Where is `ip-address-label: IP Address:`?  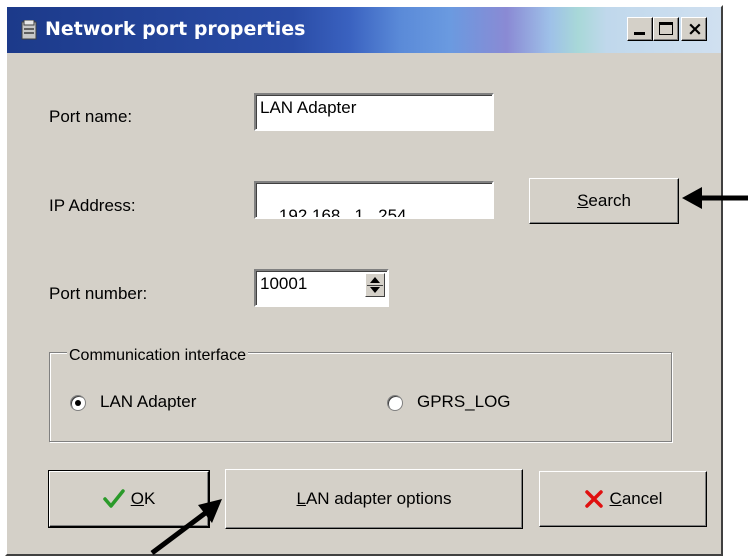 ip-address-label: IP Address: is located at coordinates (92, 205).